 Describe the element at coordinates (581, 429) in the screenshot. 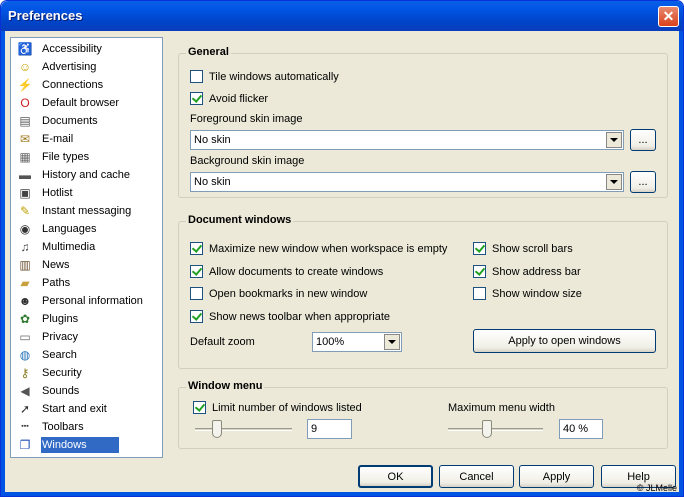

I see `max-menu-width-input: 40 %` at that location.